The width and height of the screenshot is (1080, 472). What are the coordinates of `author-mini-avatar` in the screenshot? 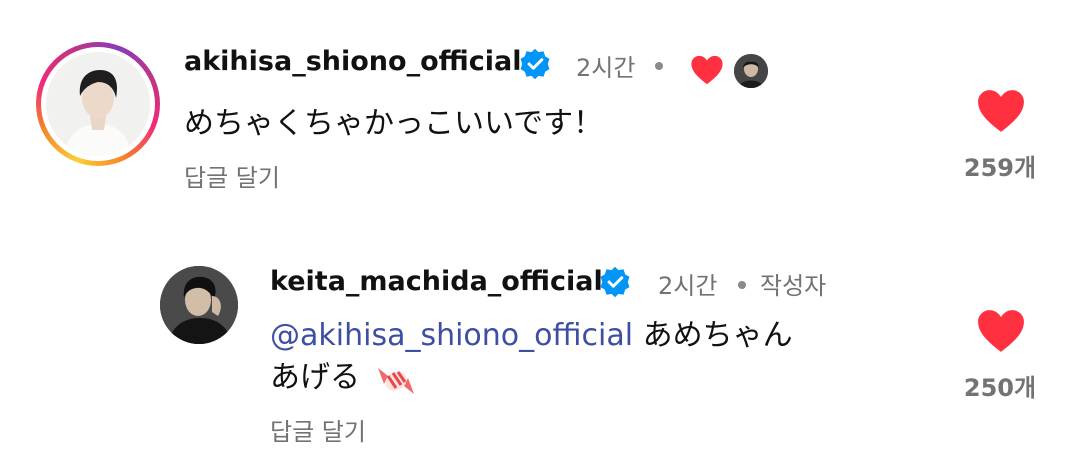 It's located at (751, 71).